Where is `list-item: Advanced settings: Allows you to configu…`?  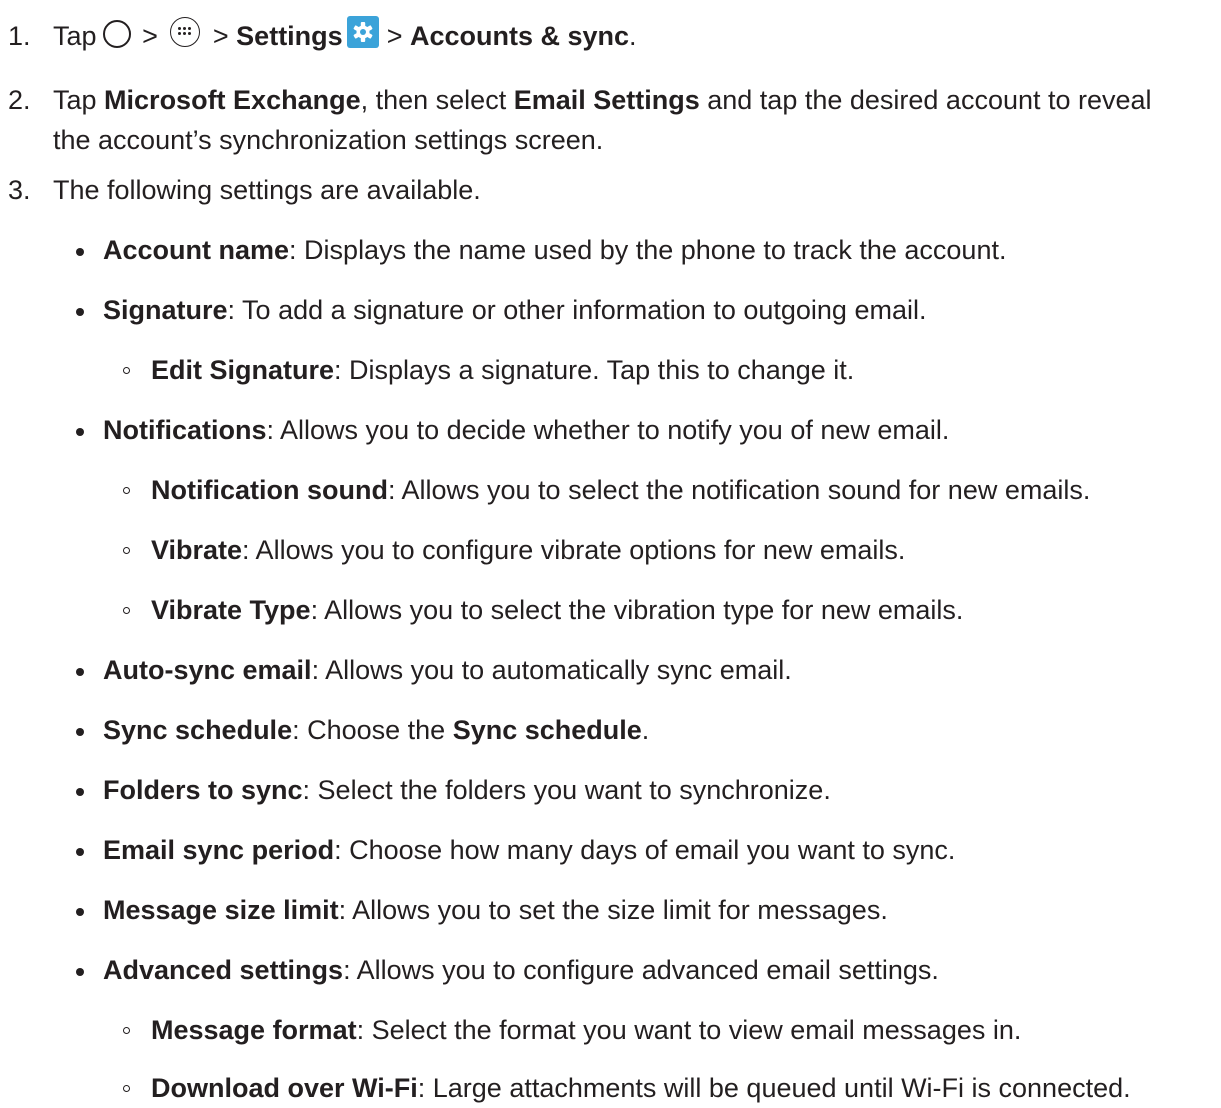 list-item: Advanced settings: Allows you to configu… is located at coordinates (521, 970).